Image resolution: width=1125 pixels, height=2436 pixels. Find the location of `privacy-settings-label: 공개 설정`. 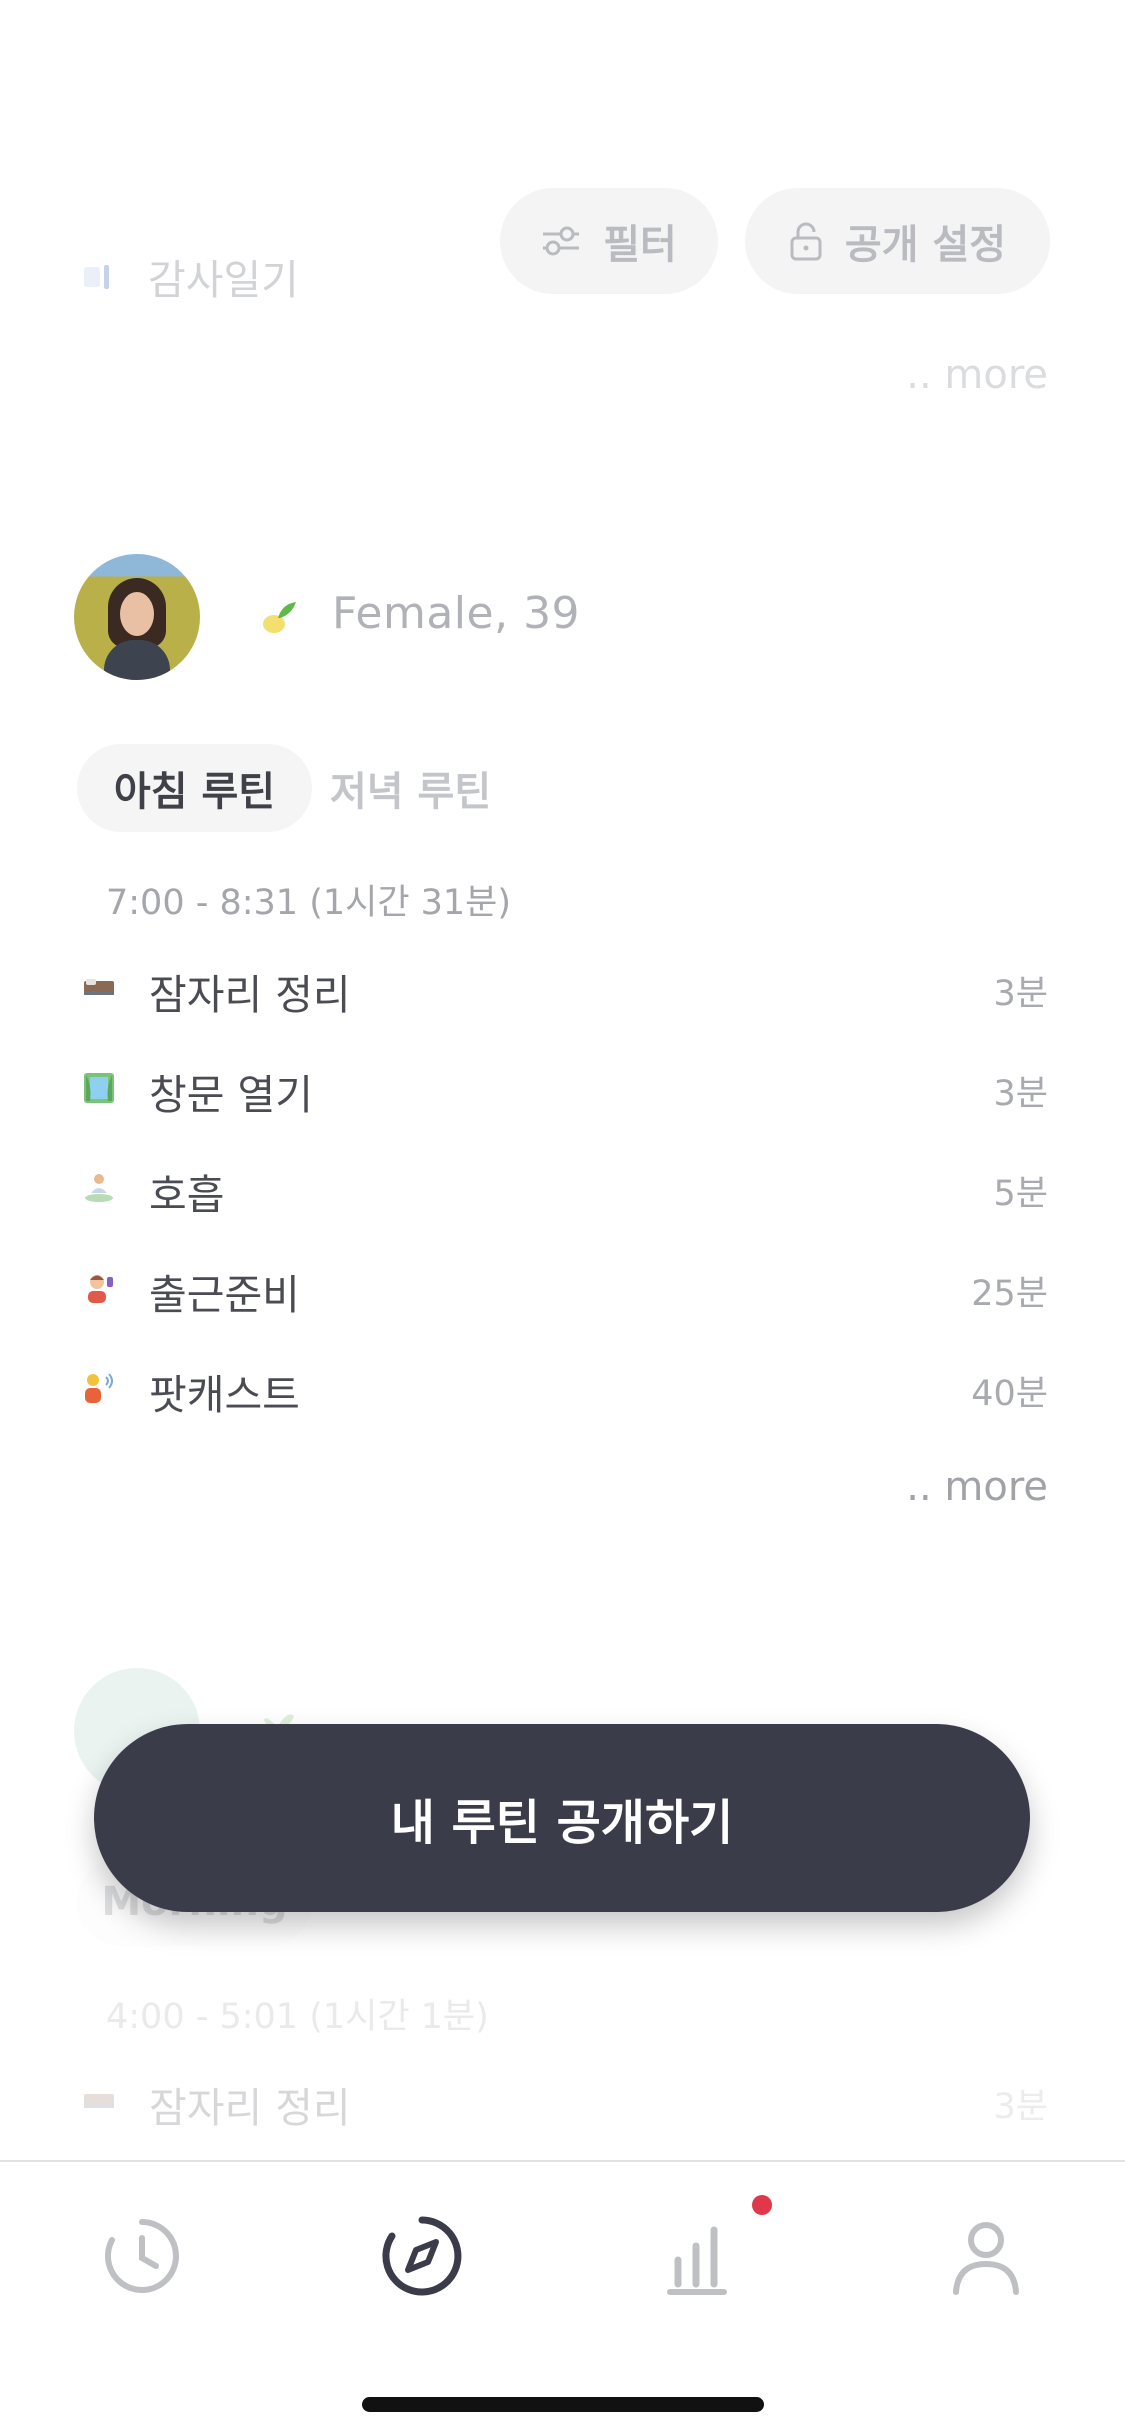

privacy-settings-label: 공개 설정 is located at coordinates (925, 245).